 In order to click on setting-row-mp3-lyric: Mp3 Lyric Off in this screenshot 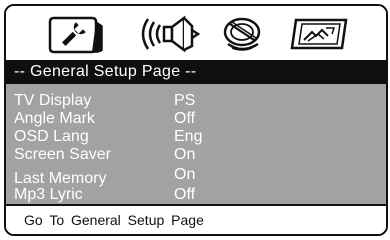, I will do `click(196, 195)`.